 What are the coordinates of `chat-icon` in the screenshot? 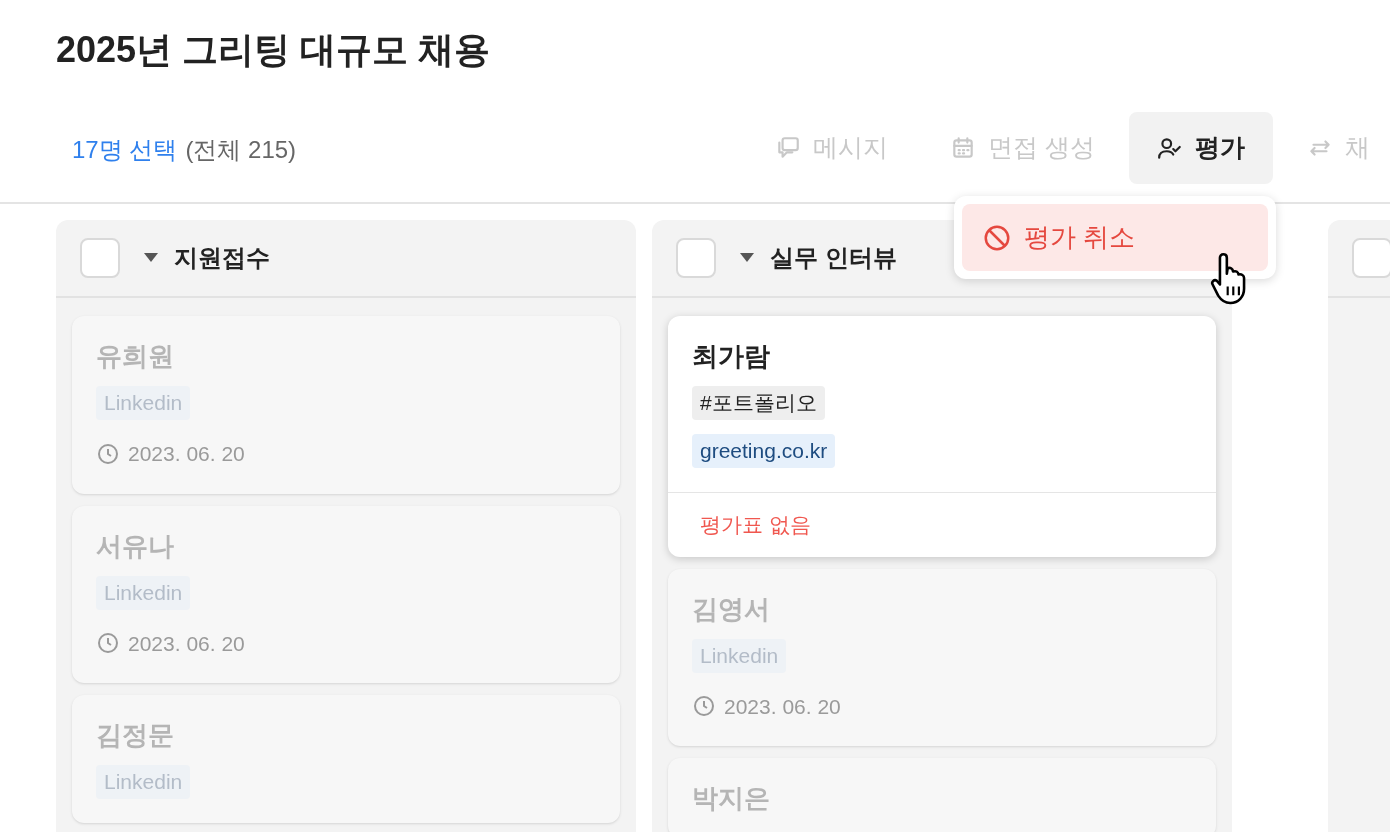 It's located at (788, 148).